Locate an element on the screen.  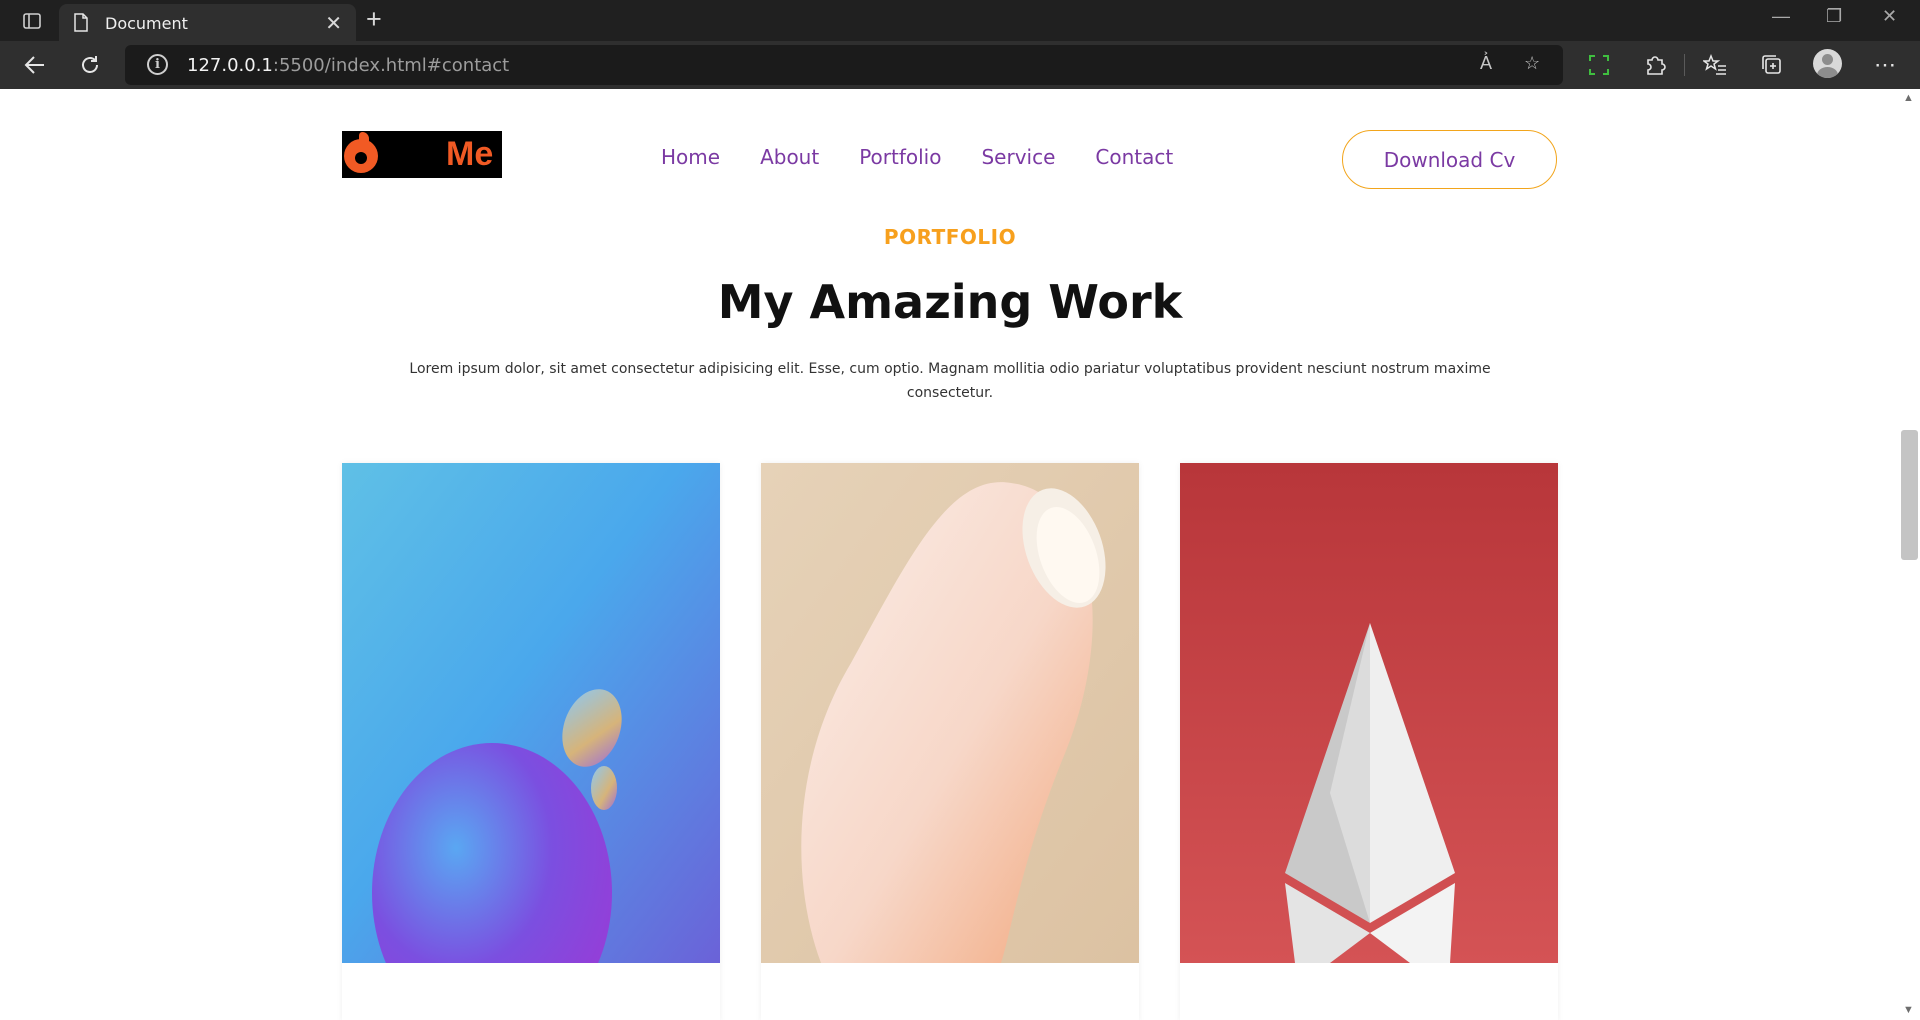
nav-contact: Contact is located at coordinates (1134, 157).